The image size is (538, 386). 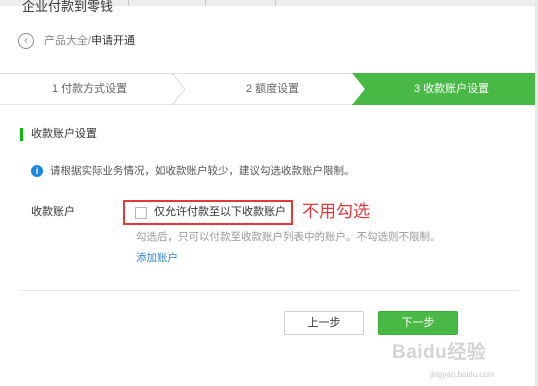 What do you see at coordinates (220, 212) in the screenshot?
I see `restrict-accounts-checkbox-label: 仅允许付款至以下收款账户` at bounding box center [220, 212].